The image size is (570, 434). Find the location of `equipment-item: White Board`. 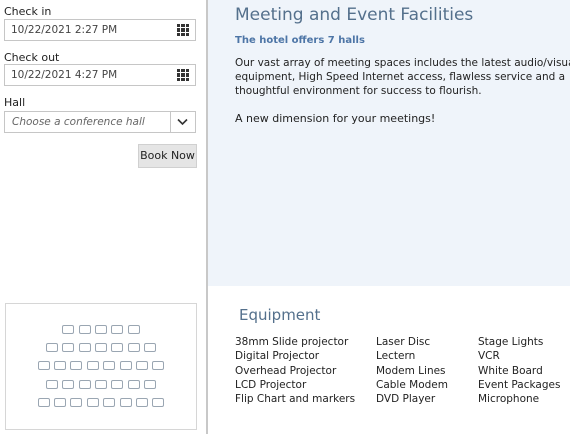

equipment-item: White Board is located at coordinates (510, 370).